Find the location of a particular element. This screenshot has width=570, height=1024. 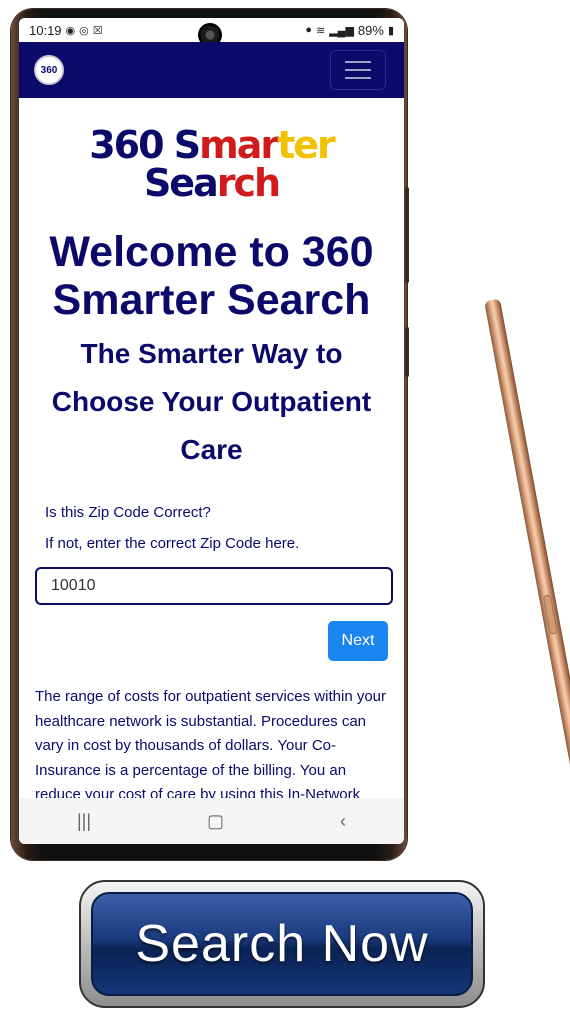

volume-button is located at coordinates (407, 235).